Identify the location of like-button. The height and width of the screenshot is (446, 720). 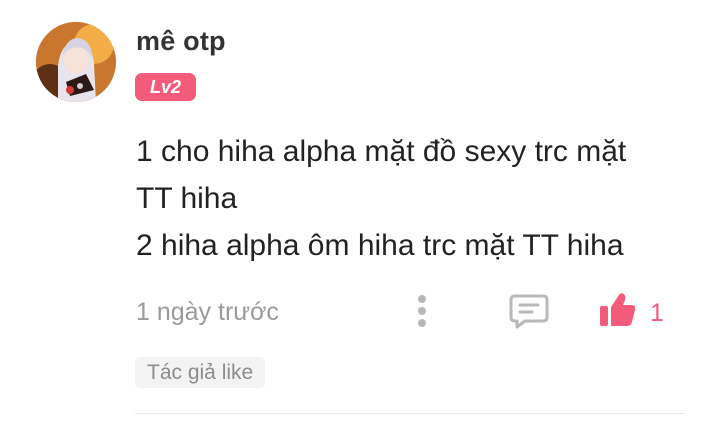
(618, 310).